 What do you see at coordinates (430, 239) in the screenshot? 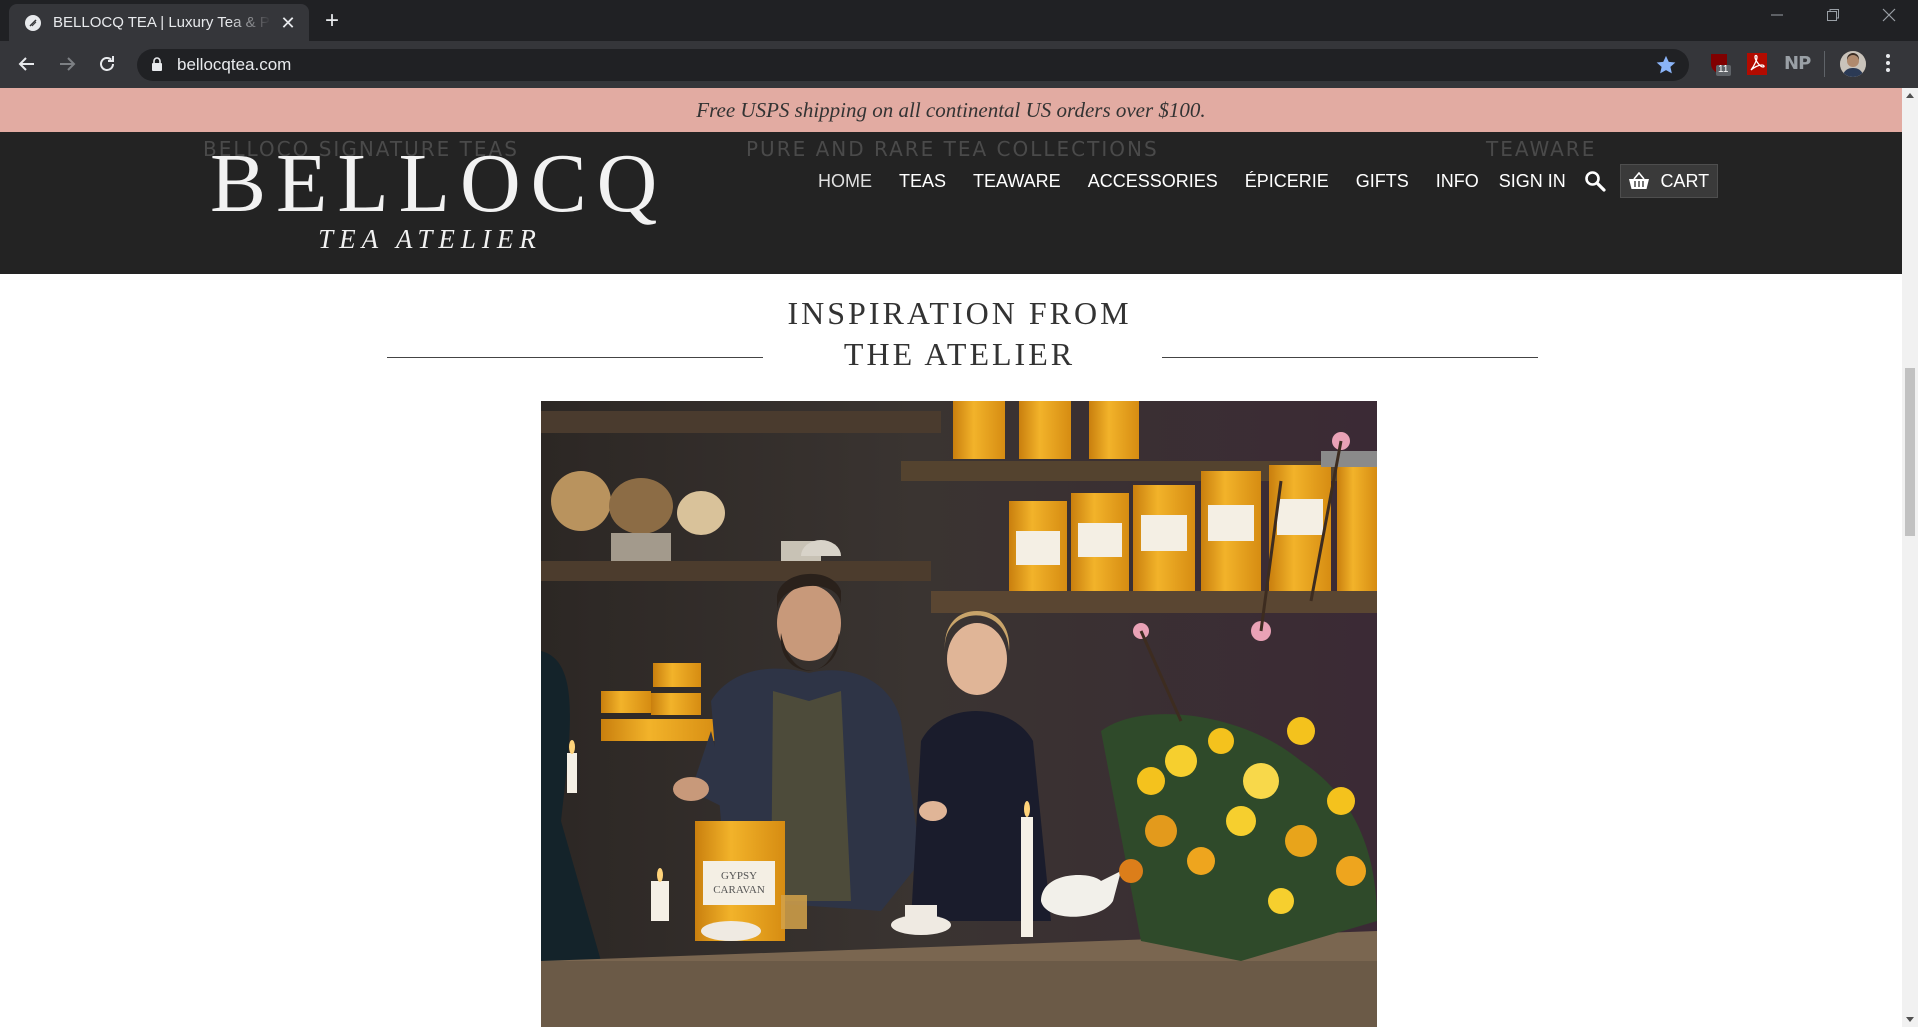
I see `logo-tagline: TEA ATELIER` at bounding box center [430, 239].